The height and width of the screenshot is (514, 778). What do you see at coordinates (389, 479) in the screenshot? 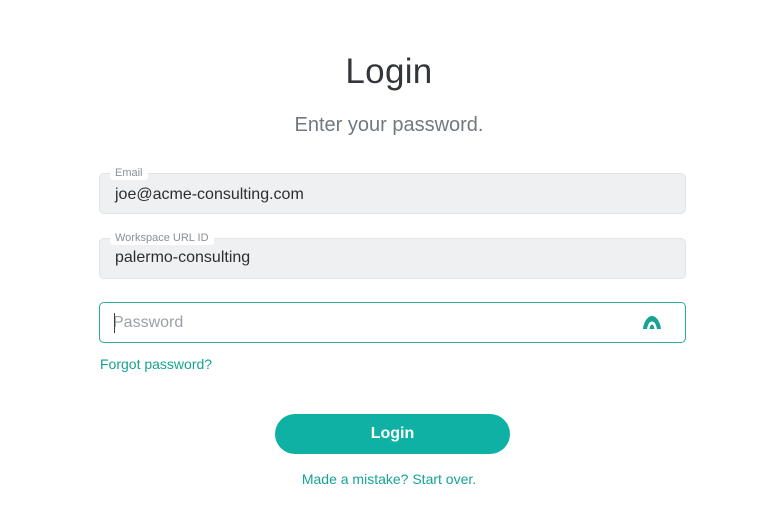
I see `start-over-link: Made a mistake? Start over.` at bounding box center [389, 479].